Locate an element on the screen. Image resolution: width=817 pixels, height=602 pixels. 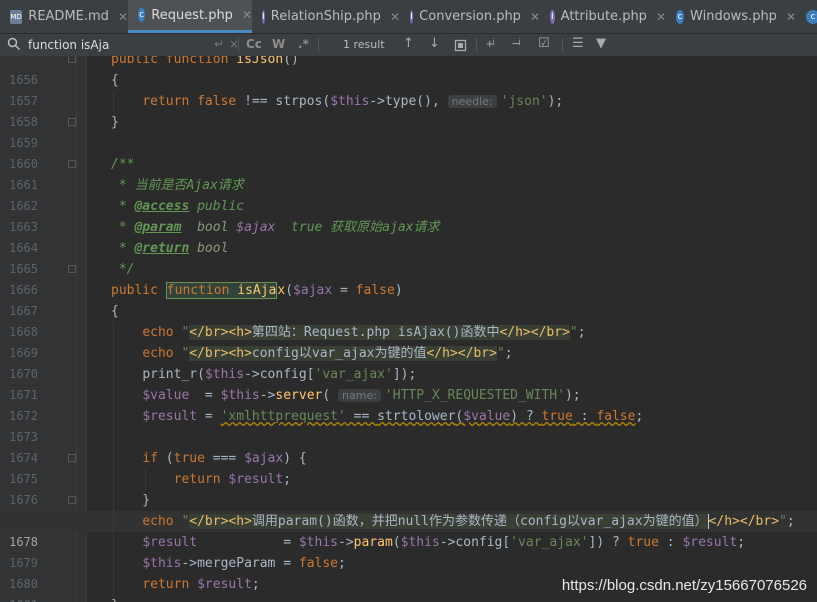
code-line: 1676 return $result; is located at coordinates (408, 488).